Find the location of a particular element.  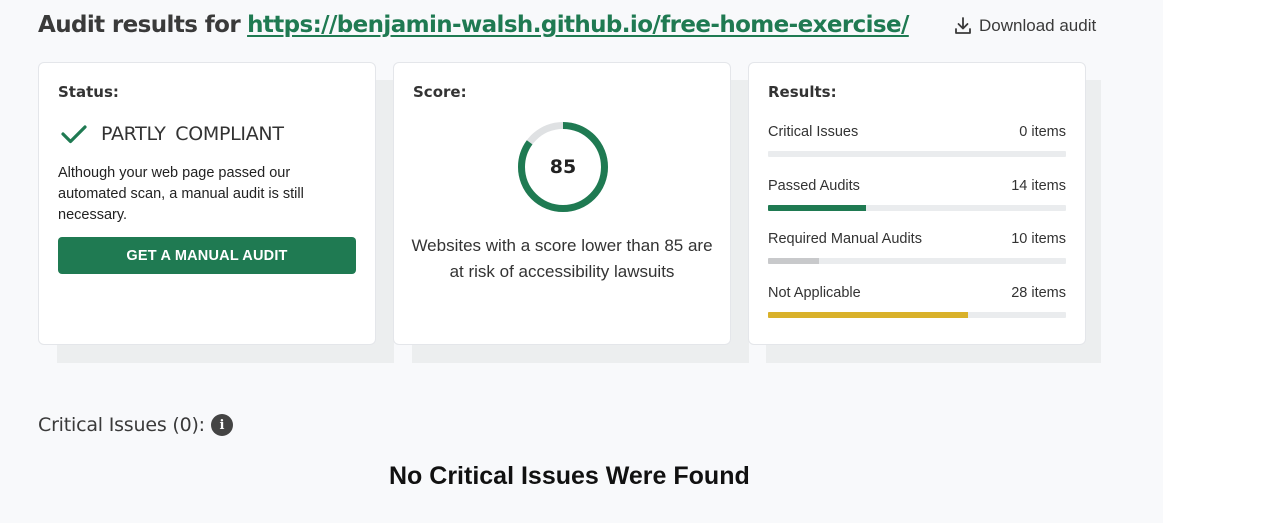

result-name: Required Manual Audits is located at coordinates (845, 239).